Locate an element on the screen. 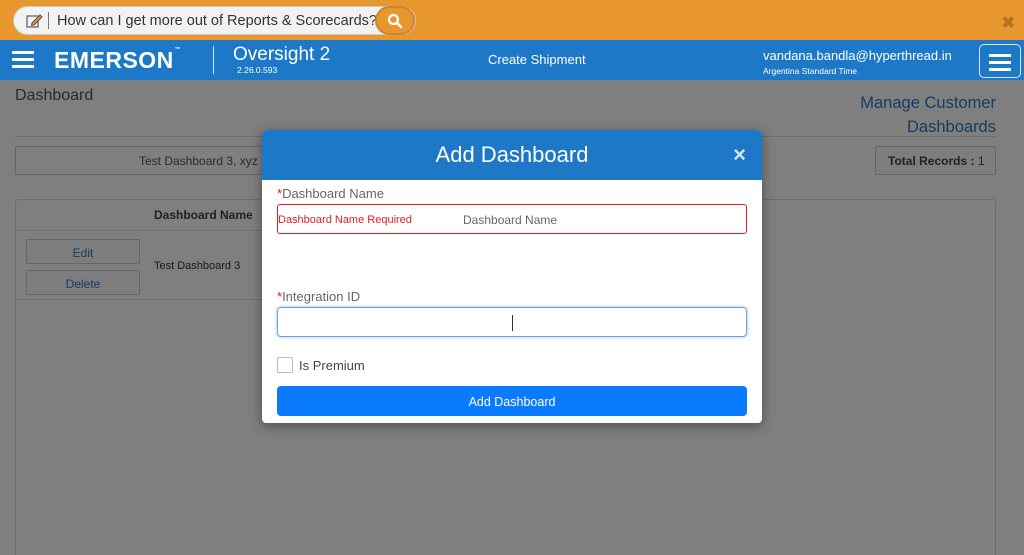 This screenshot has height=555, width=1024. integration-id-input is located at coordinates (512, 322).